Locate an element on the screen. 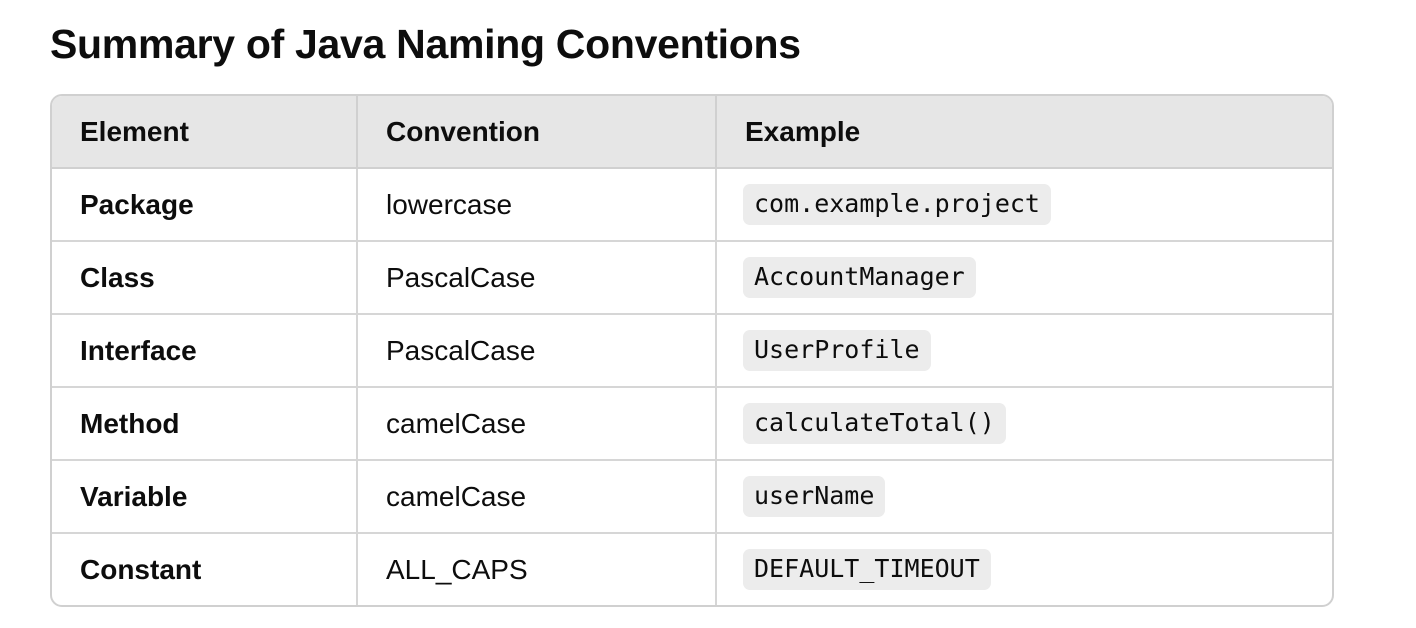  example-cell: com.example.project is located at coordinates (1024, 205).